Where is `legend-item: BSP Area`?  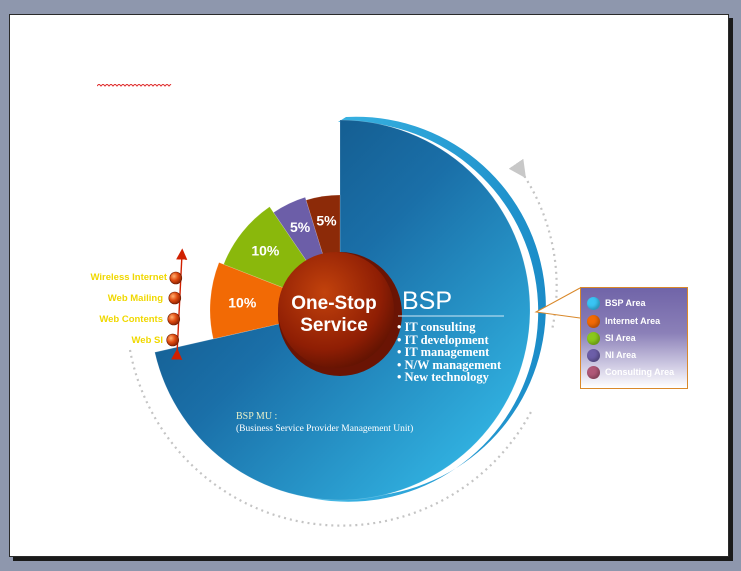
legend-item: BSP Area is located at coordinates (616, 303).